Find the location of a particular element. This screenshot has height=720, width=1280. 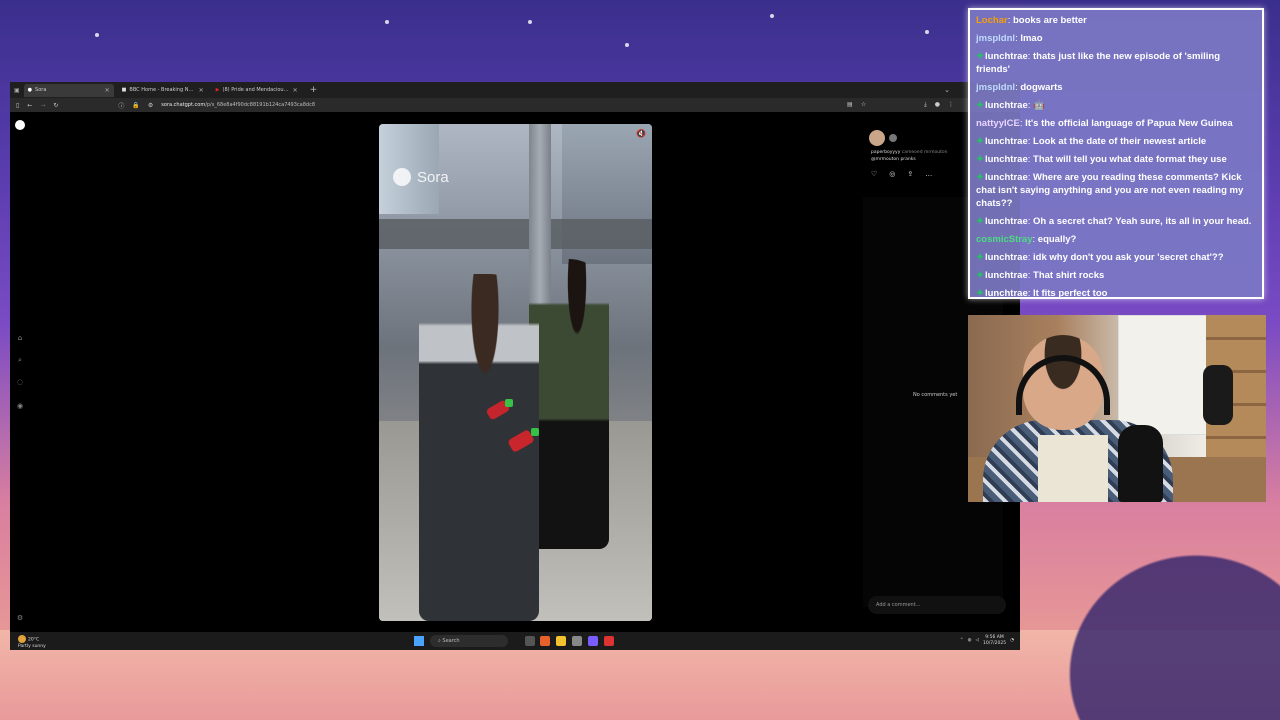

sora-watermark: Sora is located at coordinates (421, 177).